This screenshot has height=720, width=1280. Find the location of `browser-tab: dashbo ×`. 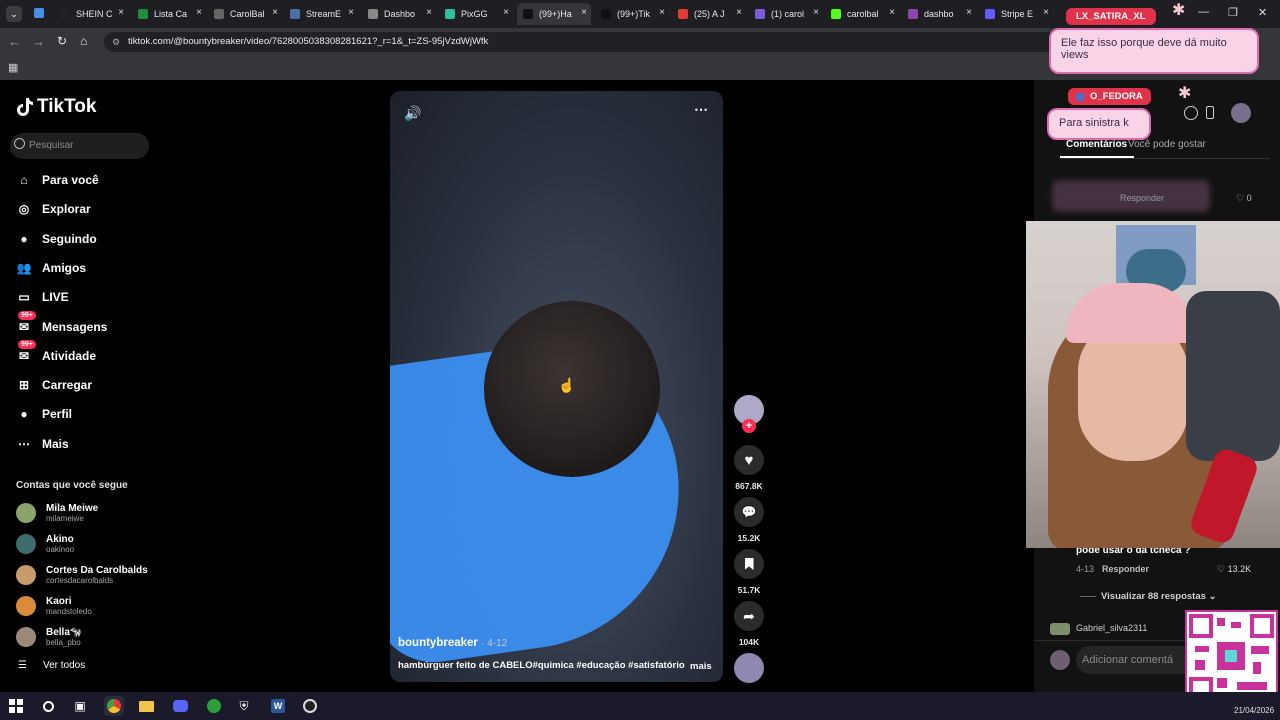

browser-tab: dashbo × is located at coordinates (939, 14).